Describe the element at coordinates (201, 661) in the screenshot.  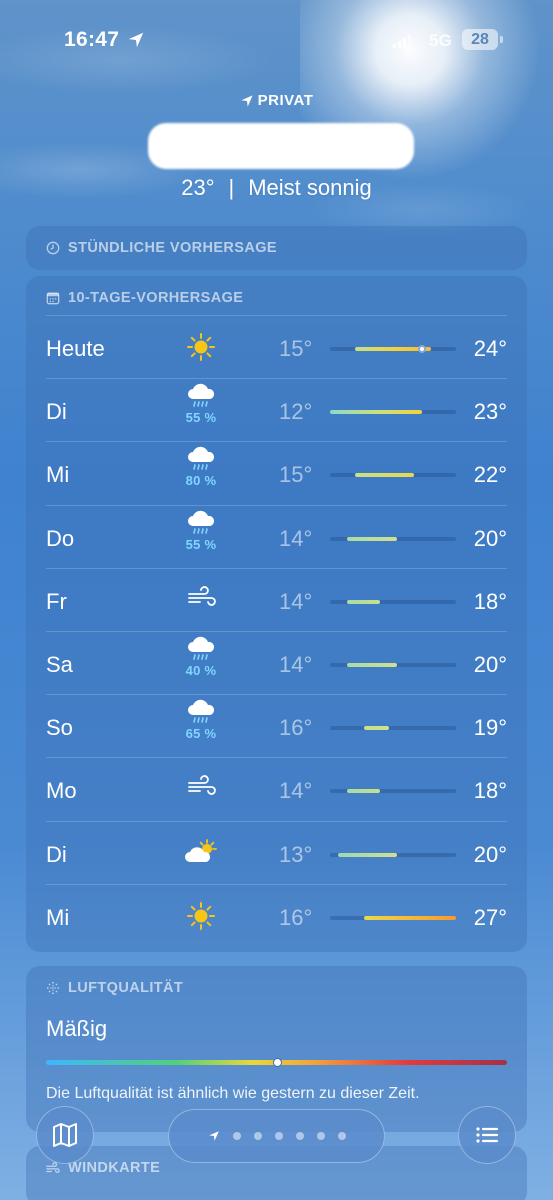
I see `rain-icon: 40 %` at that location.